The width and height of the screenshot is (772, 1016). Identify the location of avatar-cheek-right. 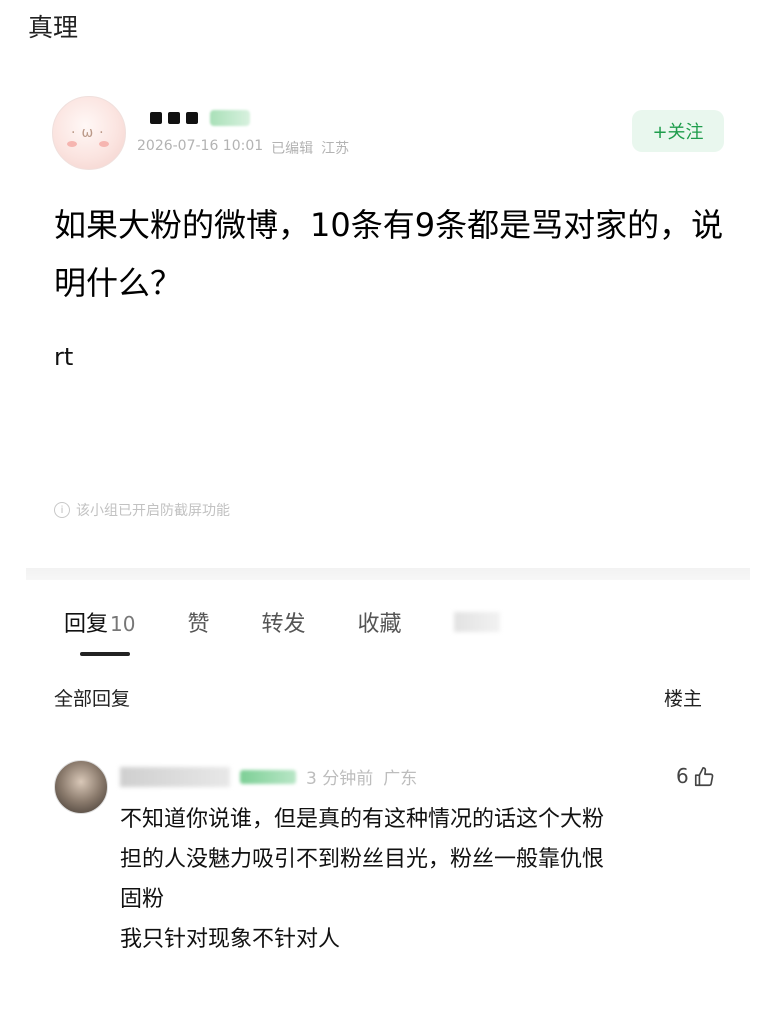
(104, 144).